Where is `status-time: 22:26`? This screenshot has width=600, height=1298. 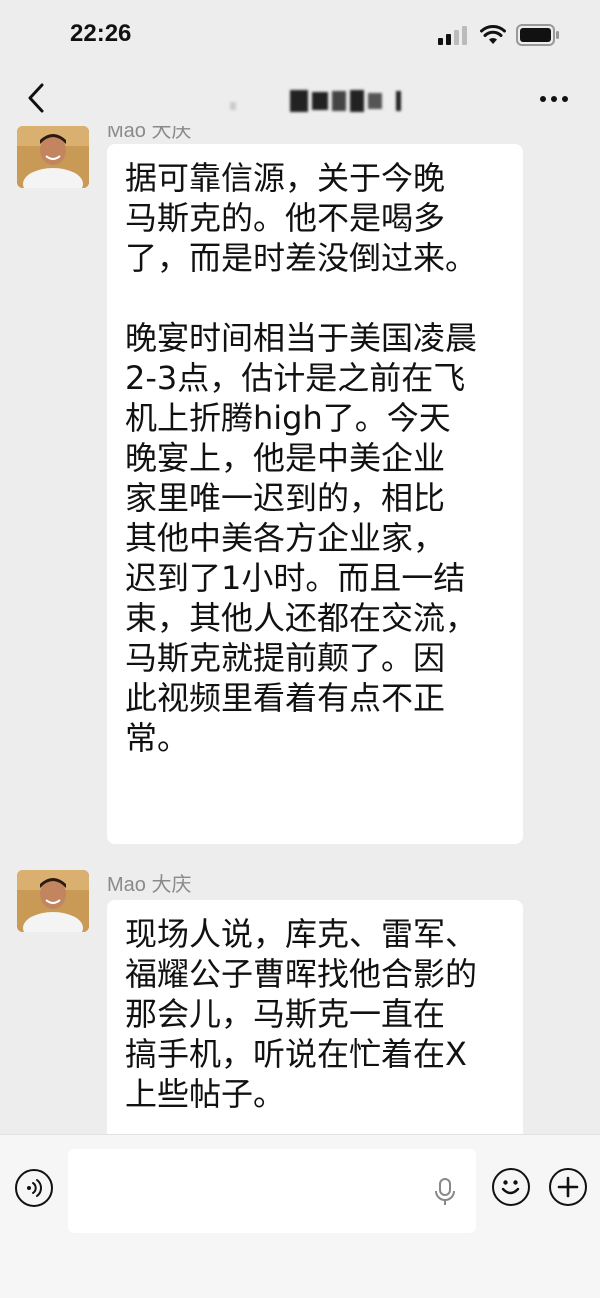
status-time: 22:26 is located at coordinates (101, 33).